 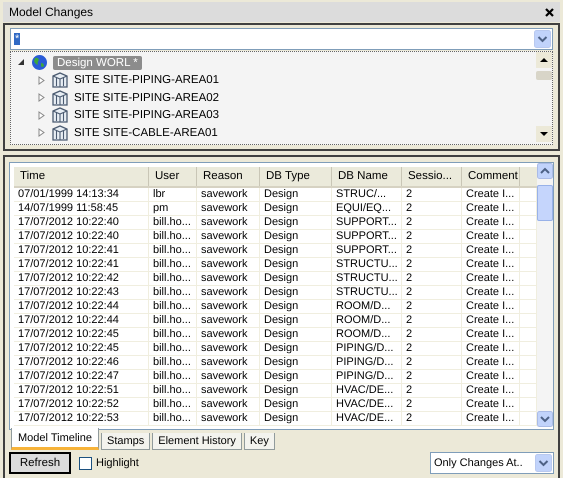 I want to click on tree-item: SITE SITE-CABLE-AREA01, so click(x=146, y=132).